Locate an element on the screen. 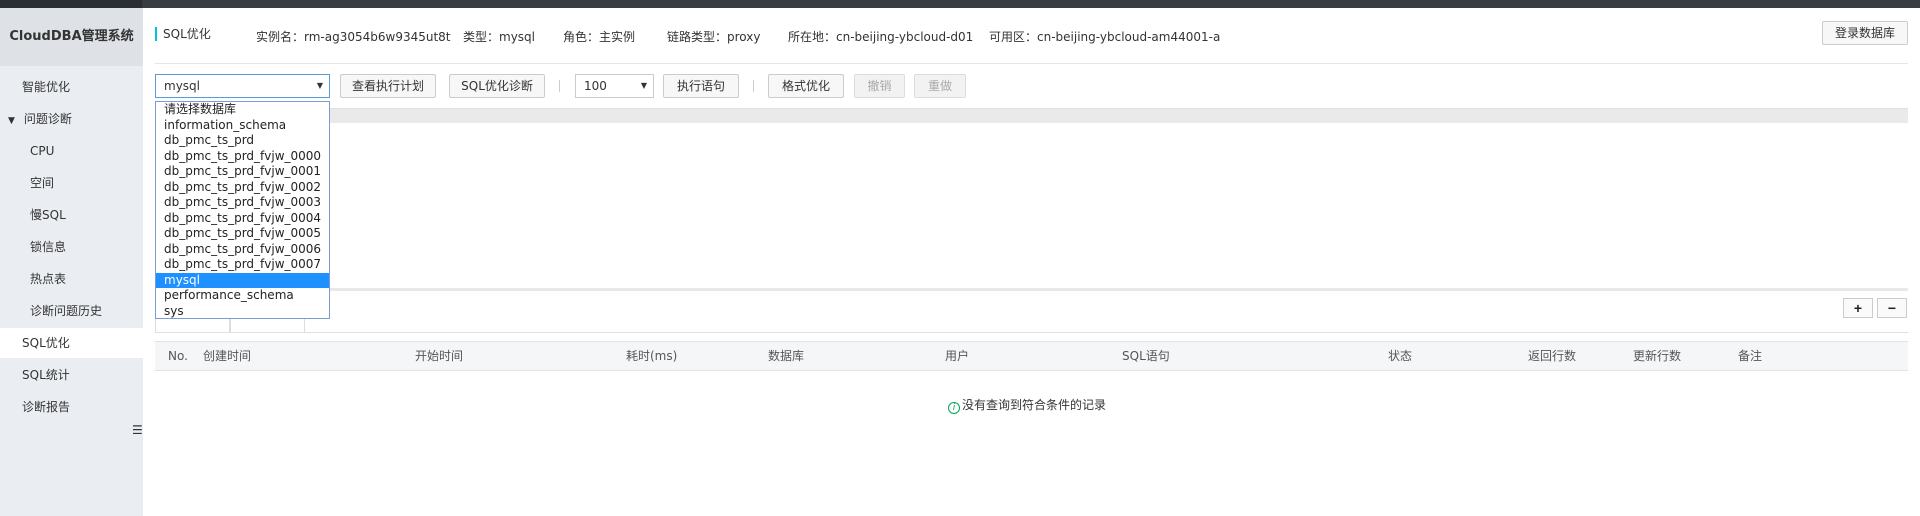 This screenshot has width=1920, height=516. sidebar-item-sql-optimize: SQL优化 is located at coordinates (71, 343).